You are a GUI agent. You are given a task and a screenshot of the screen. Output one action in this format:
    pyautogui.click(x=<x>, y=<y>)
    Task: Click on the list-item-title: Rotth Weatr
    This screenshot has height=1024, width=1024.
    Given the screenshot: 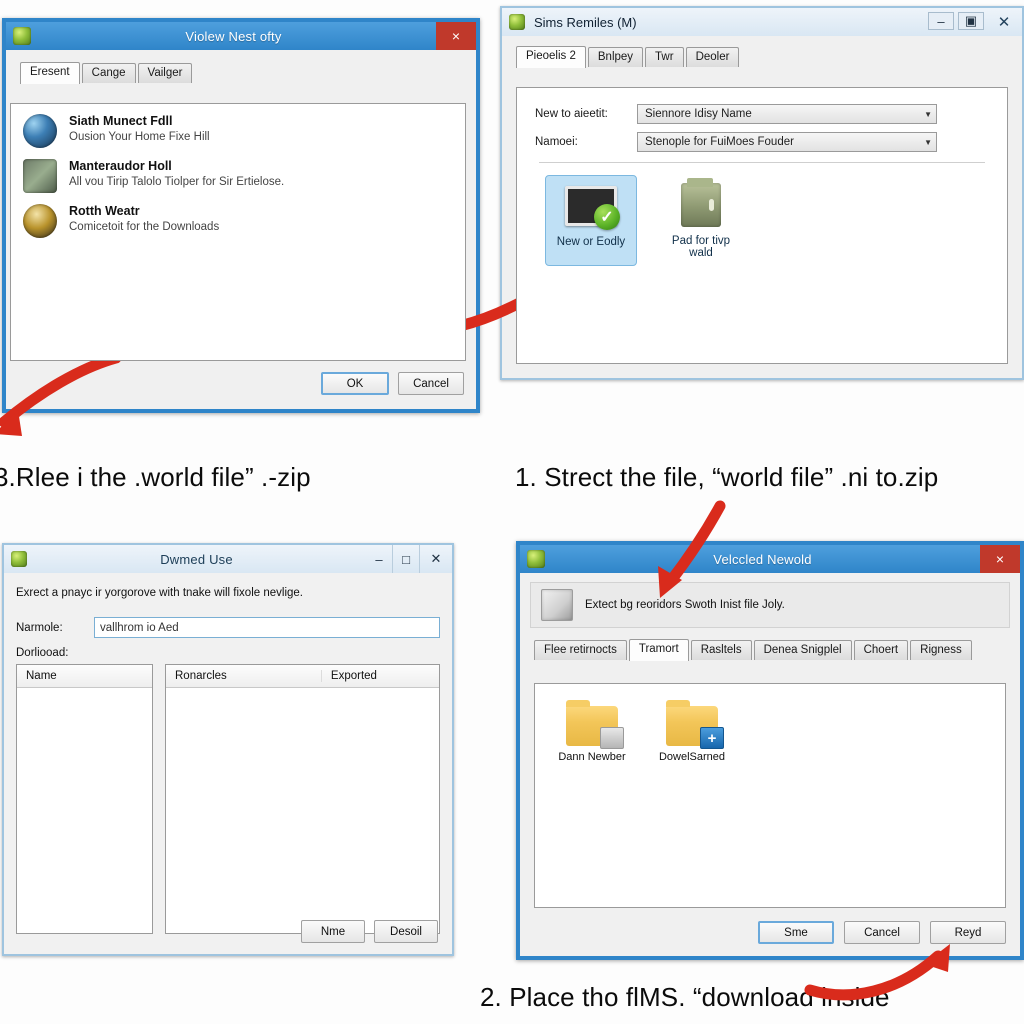 What is the action you would take?
    pyautogui.click(x=104, y=211)
    